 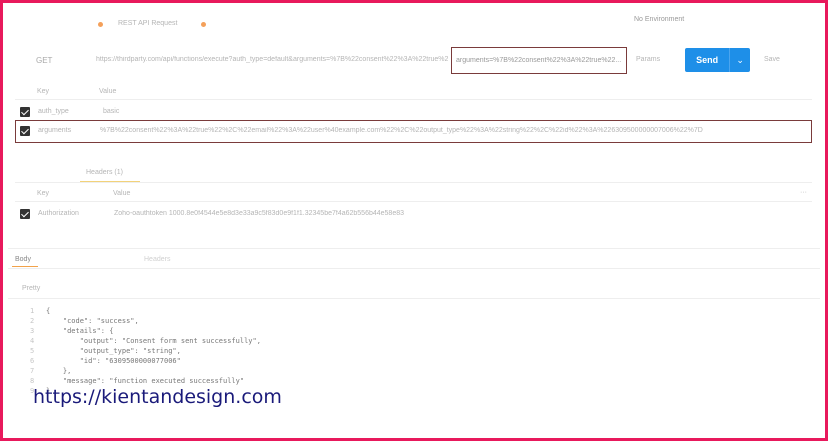 I want to click on param-key: arguments, so click(x=54, y=130).